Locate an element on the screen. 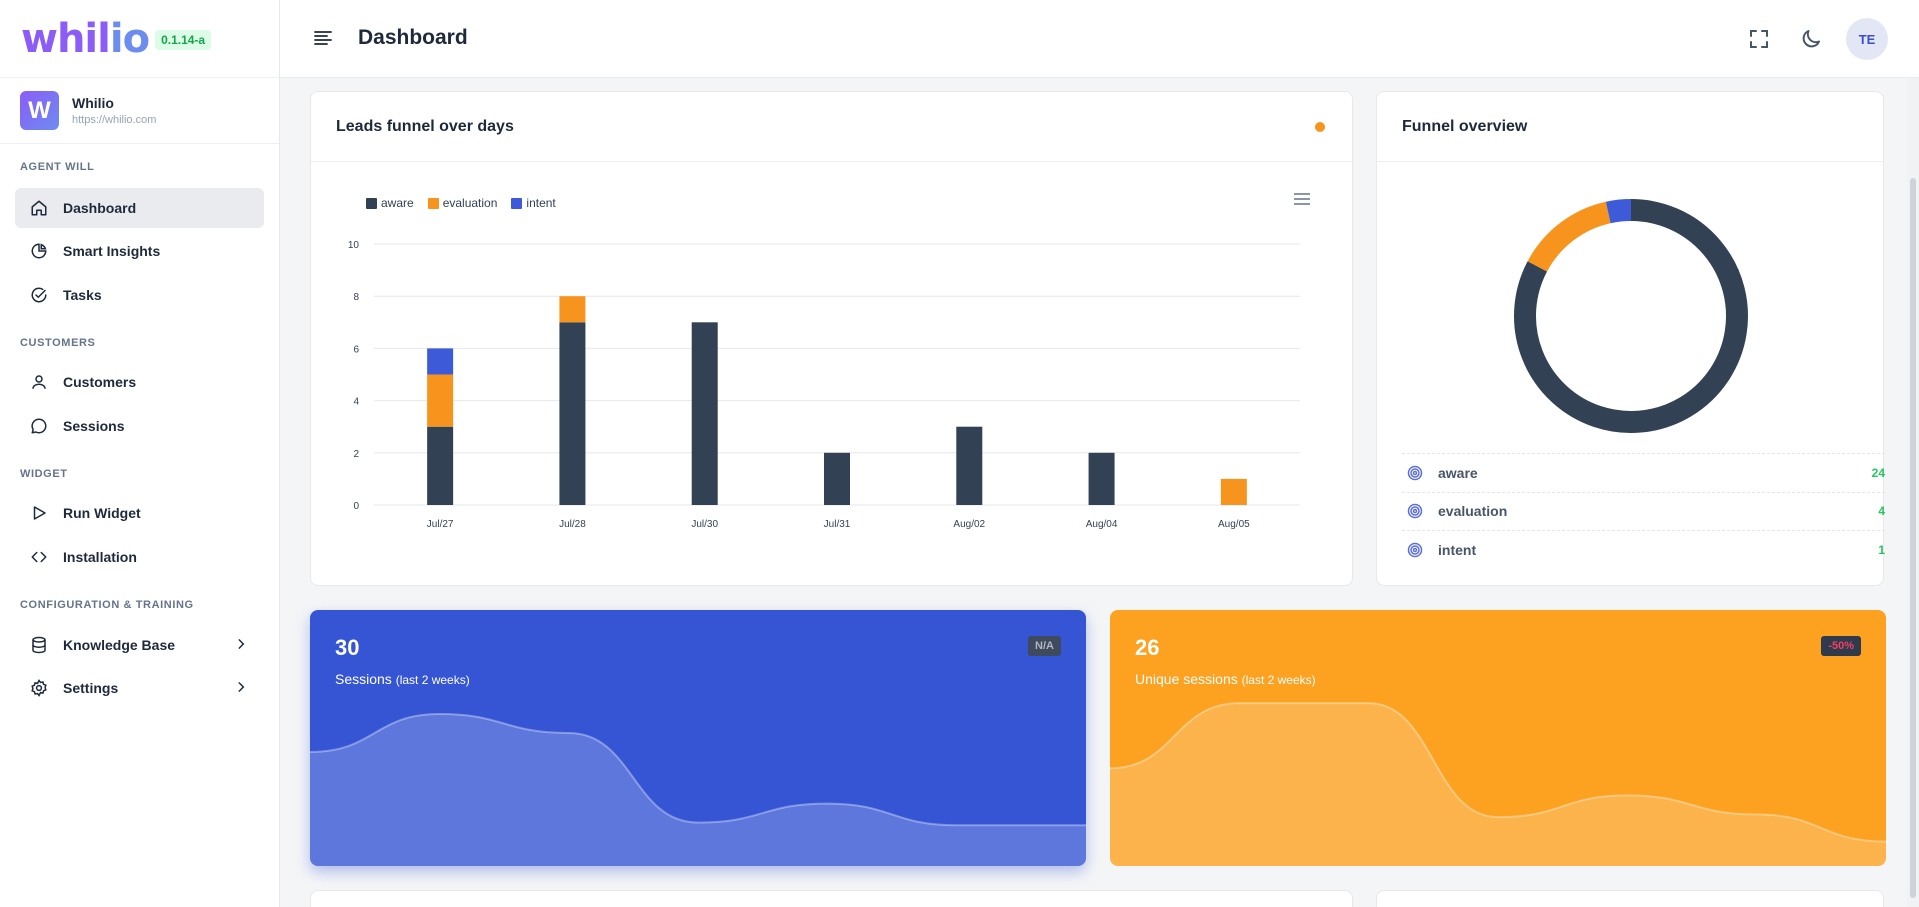  user-icon is located at coordinates (39, 382).